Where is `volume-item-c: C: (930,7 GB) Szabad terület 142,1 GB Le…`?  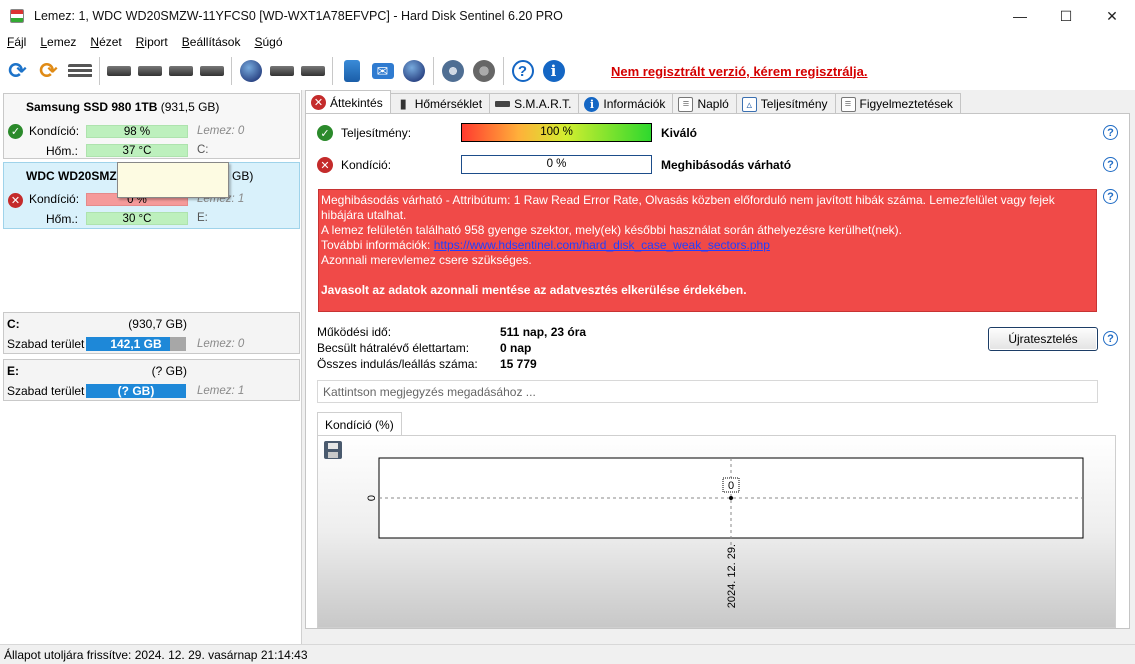
volume-item-c: C: (930,7 GB) Szabad terület 142,1 GB Le… is located at coordinates (151, 333).